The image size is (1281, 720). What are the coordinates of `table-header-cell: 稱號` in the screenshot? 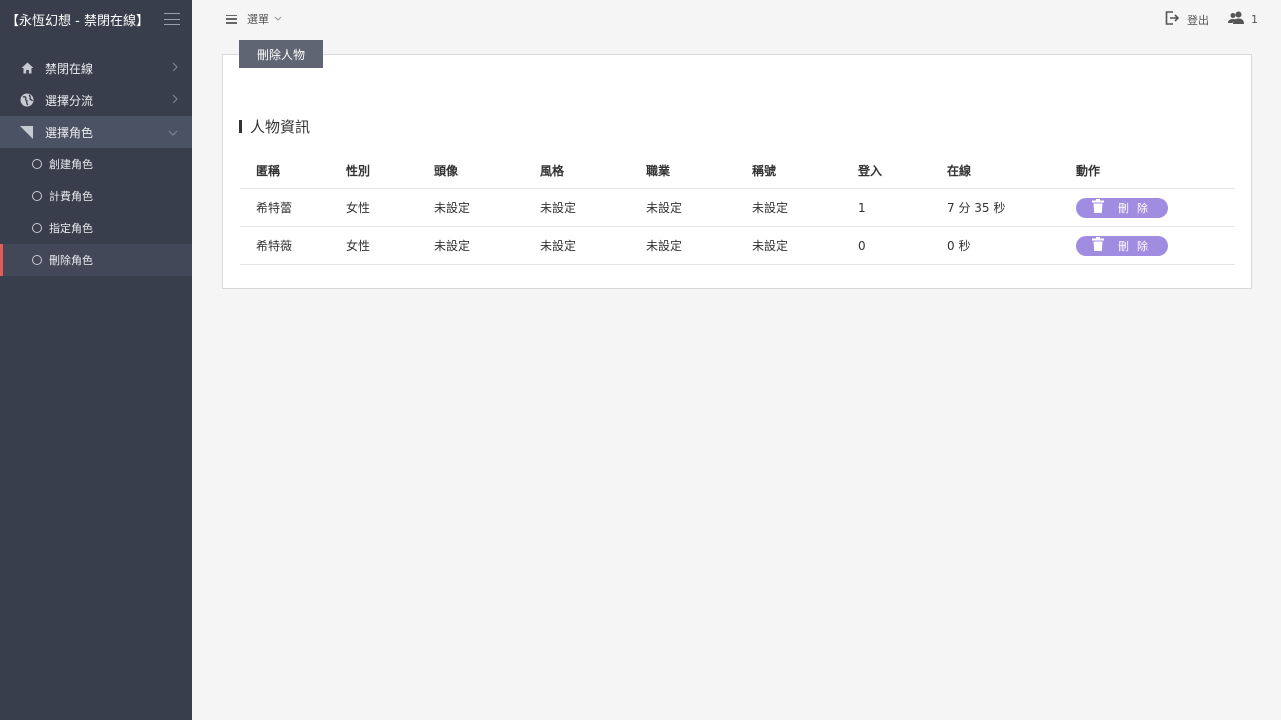 It's located at (764, 170).